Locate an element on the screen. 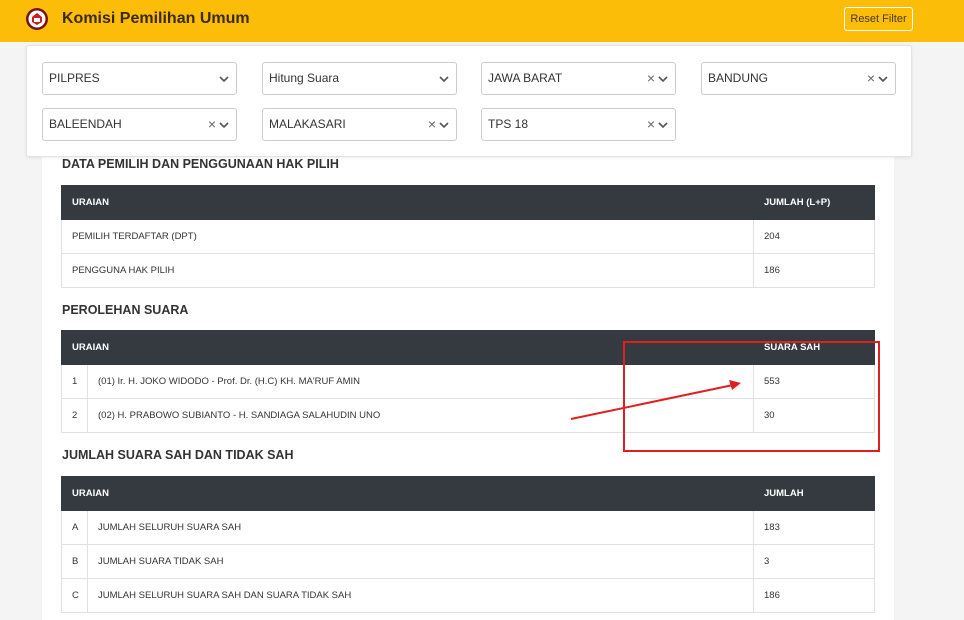  row-index: C is located at coordinates (74, 595).